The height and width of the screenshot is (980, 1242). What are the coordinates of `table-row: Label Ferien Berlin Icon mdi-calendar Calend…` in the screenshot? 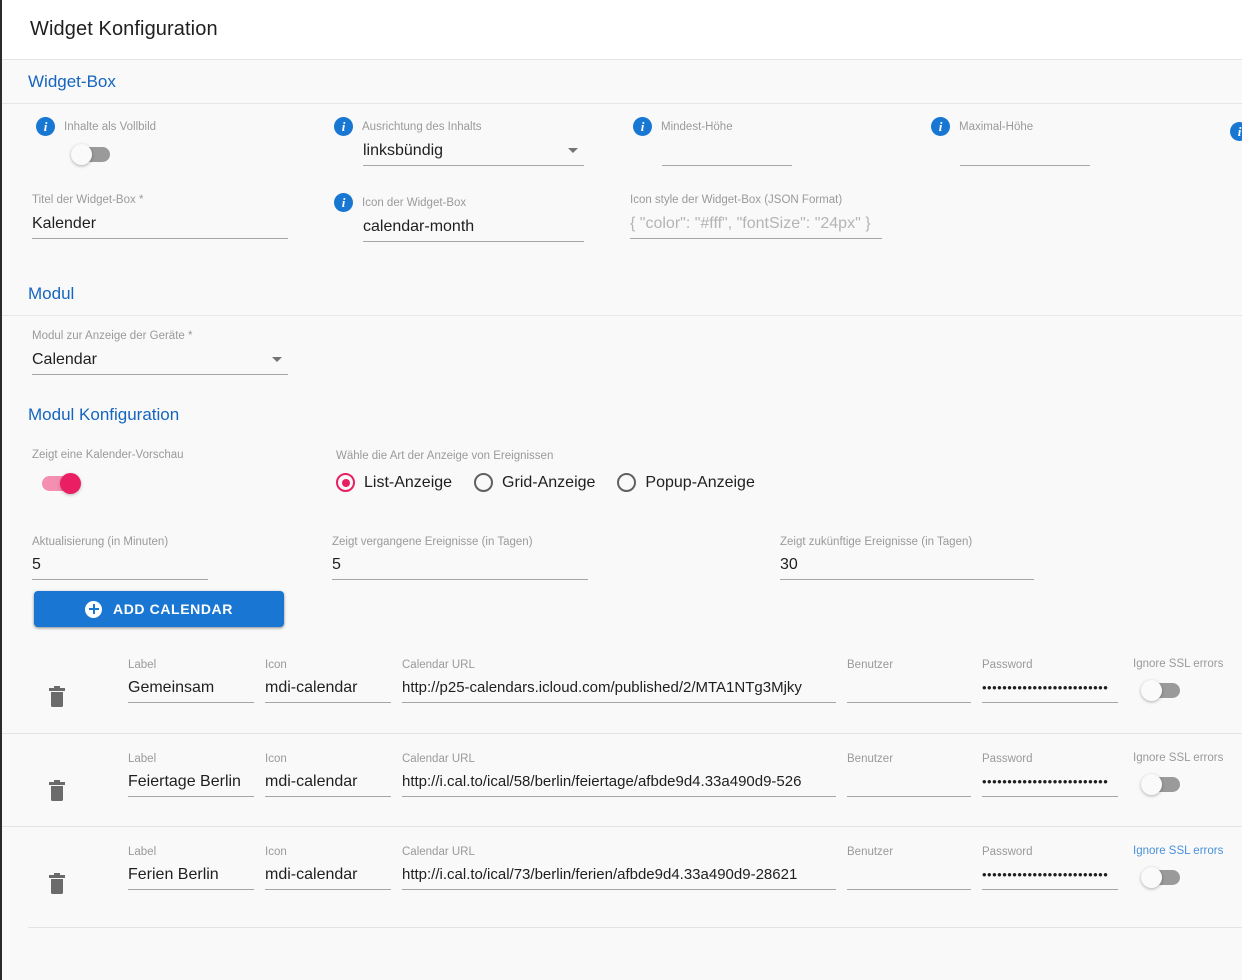 It's located at (622, 872).